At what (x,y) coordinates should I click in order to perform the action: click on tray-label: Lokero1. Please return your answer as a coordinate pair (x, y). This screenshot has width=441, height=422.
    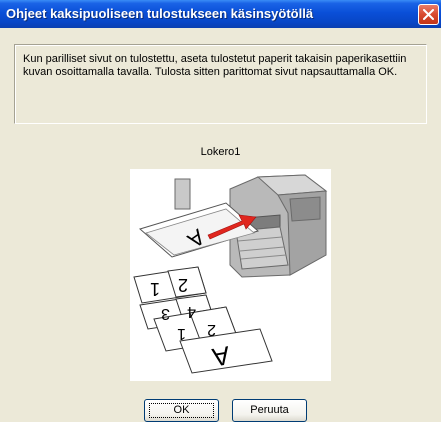
    Looking at the image, I should click on (220, 152).